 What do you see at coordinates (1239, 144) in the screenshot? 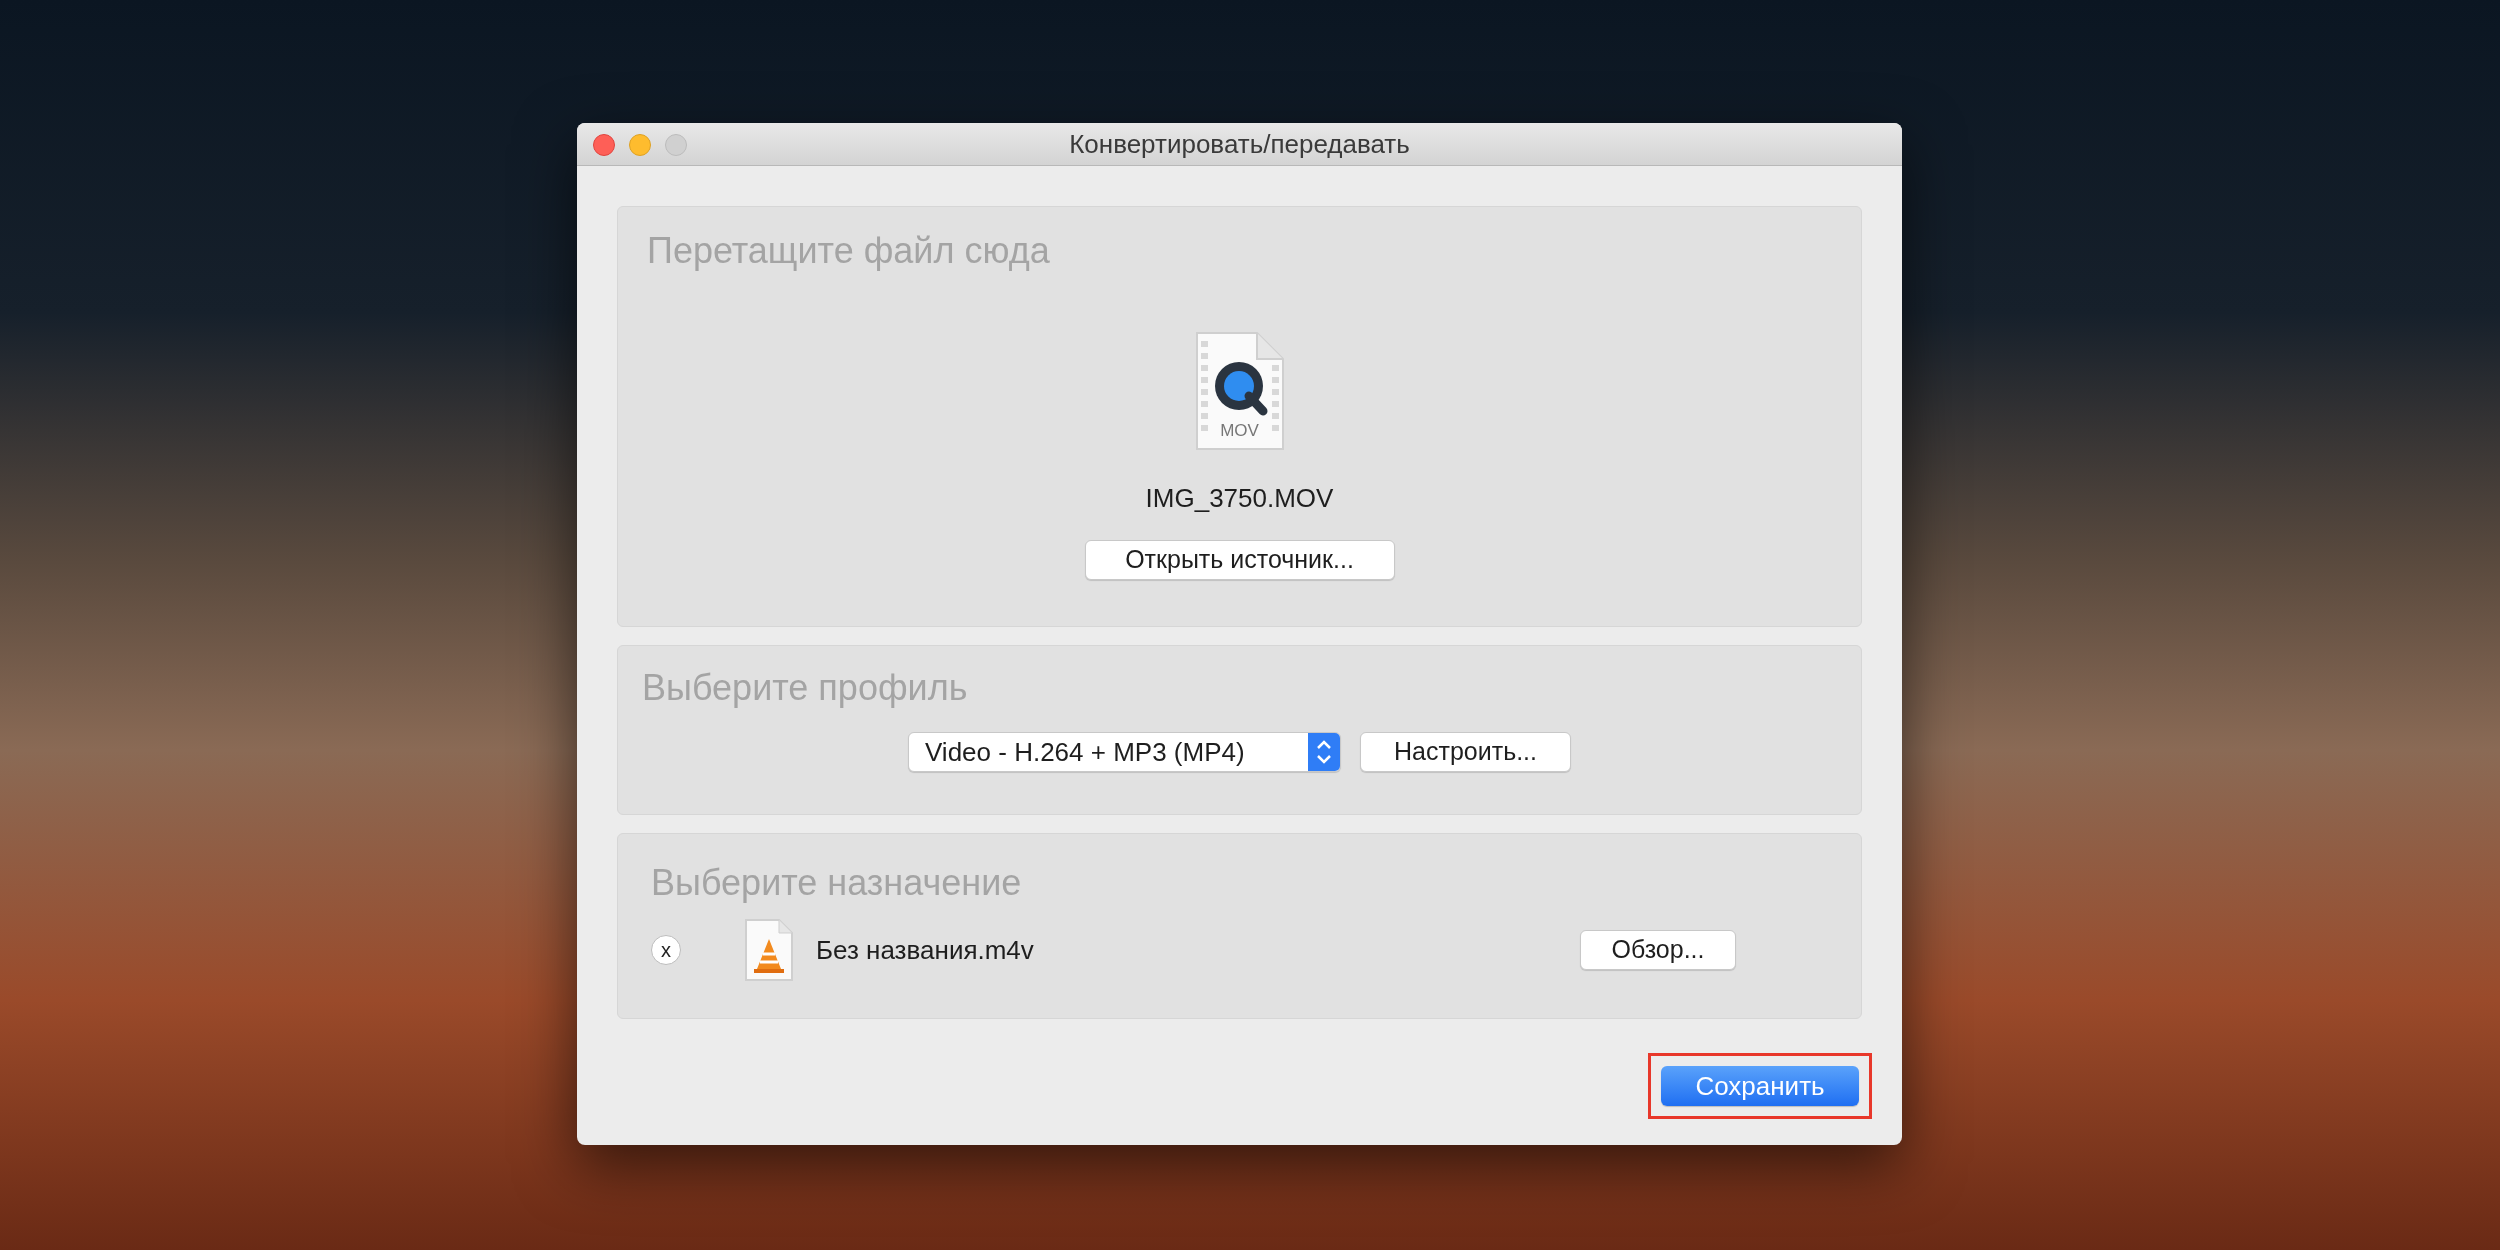
I see `window-title: Конвертировать/передавать` at bounding box center [1239, 144].